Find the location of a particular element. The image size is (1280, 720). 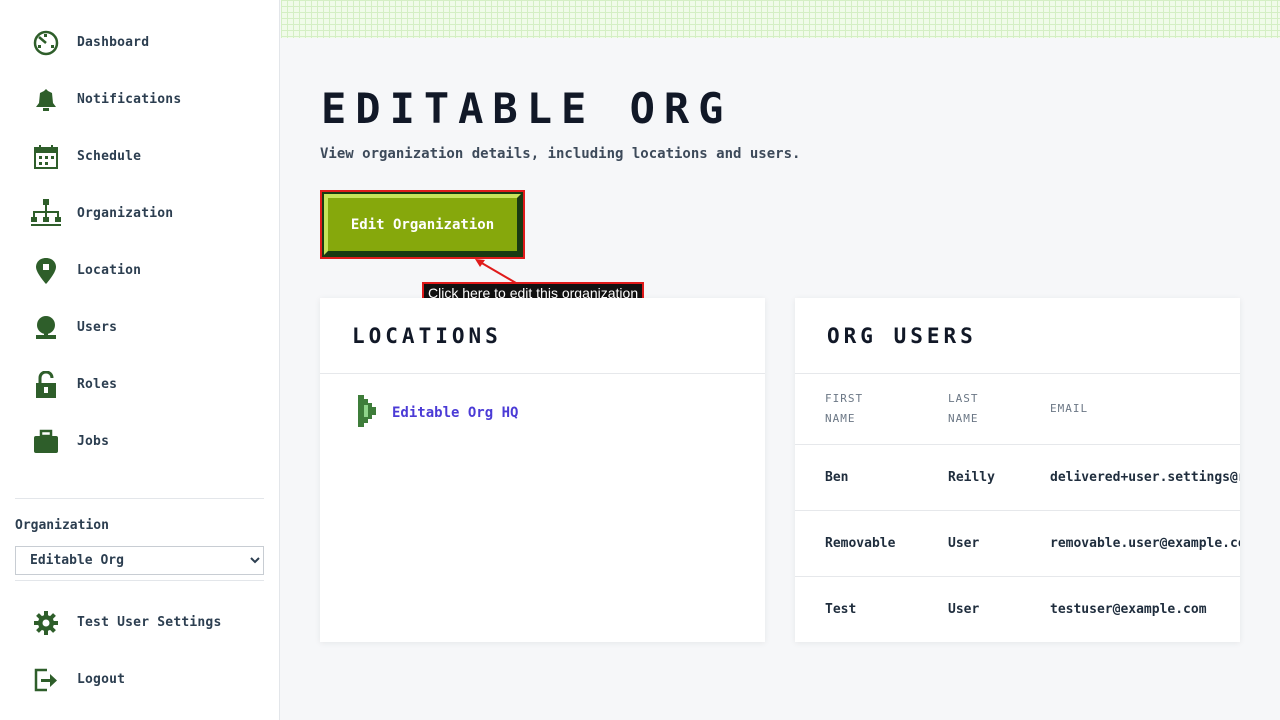

column-header-label: Email is located at coordinates (1069, 408).